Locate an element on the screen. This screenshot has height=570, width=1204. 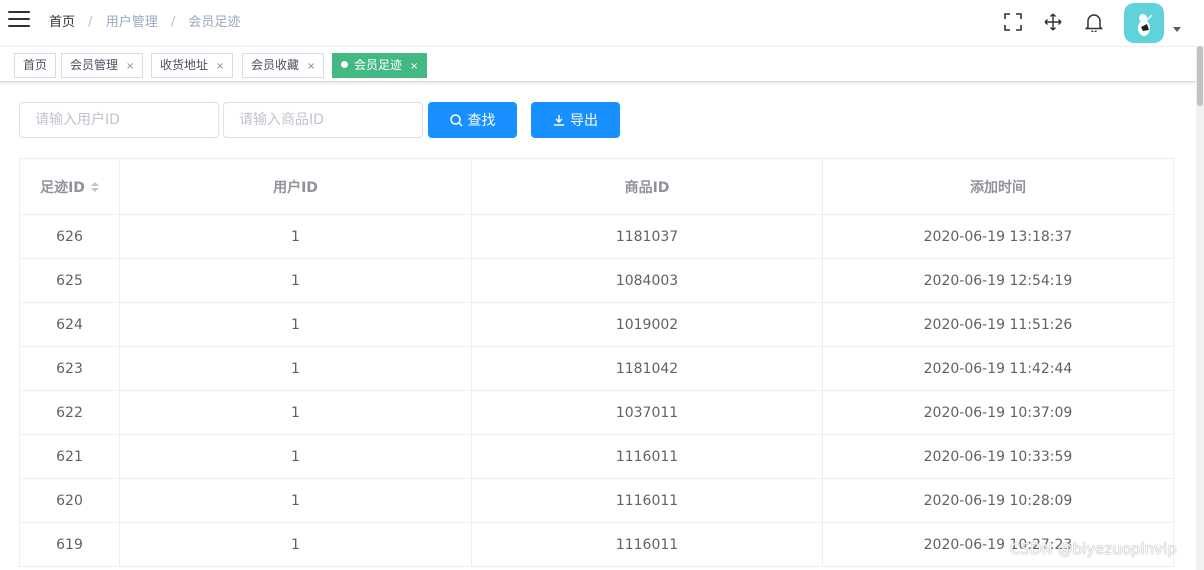
vertical-scrollbar is located at coordinates (1200, 308).